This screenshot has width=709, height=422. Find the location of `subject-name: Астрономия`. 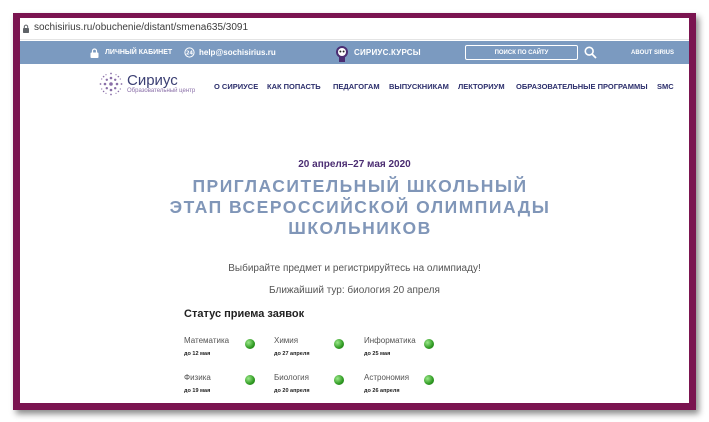

subject-name: Астрономия is located at coordinates (387, 377).